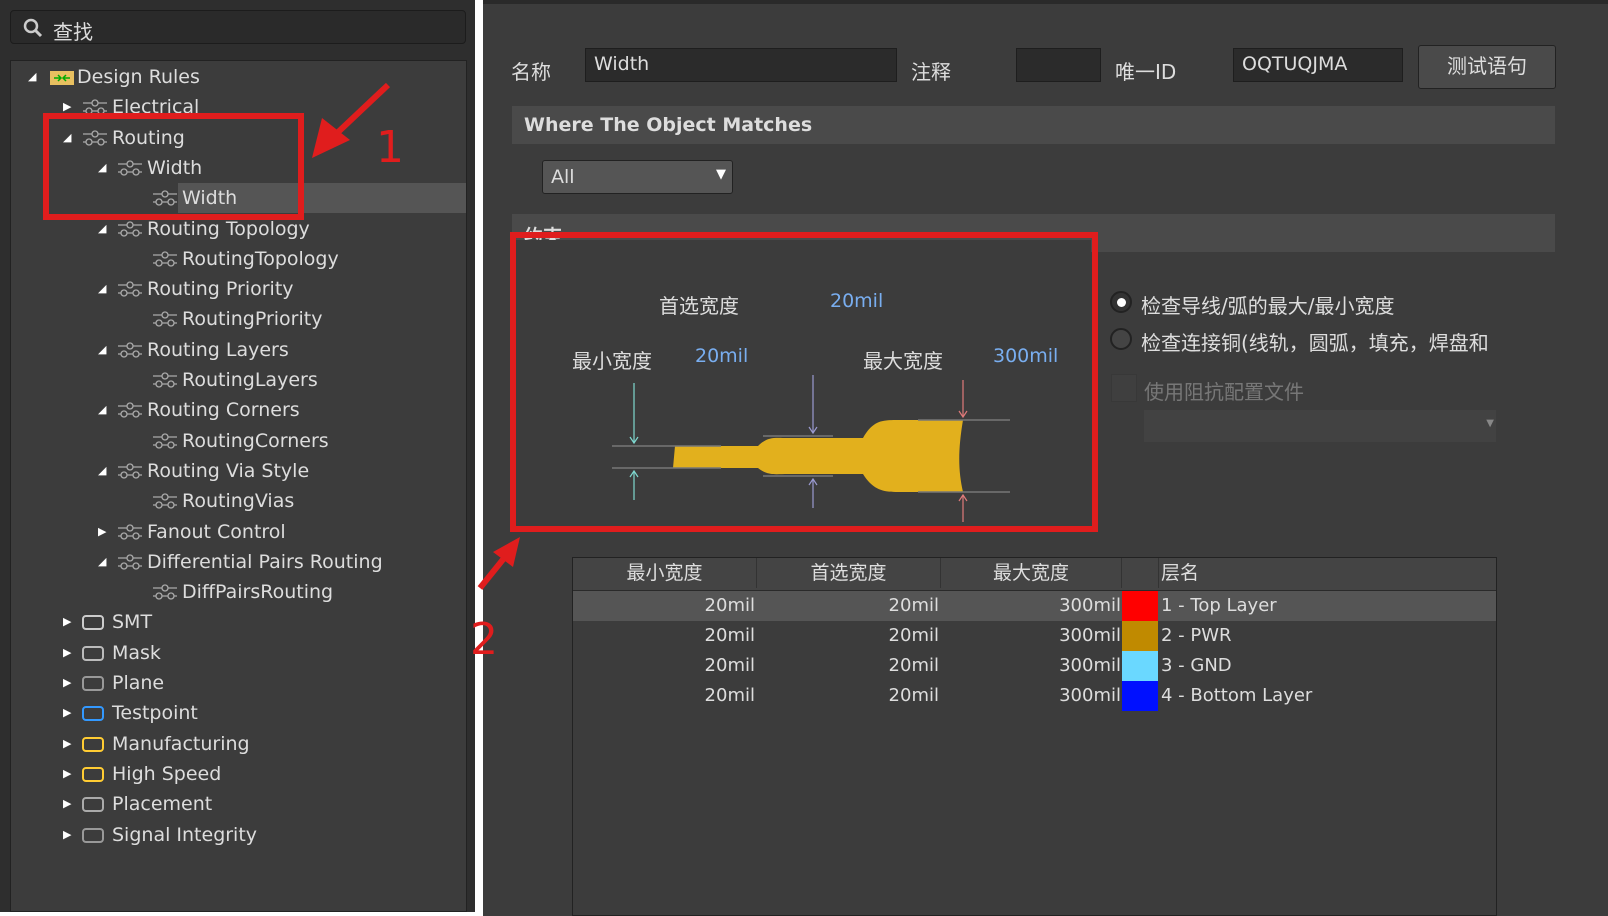 The height and width of the screenshot is (916, 1608). What do you see at coordinates (484, 639) in the screenshot?
I see `annotation-label-2: 2` at bounding box center [484, 639].